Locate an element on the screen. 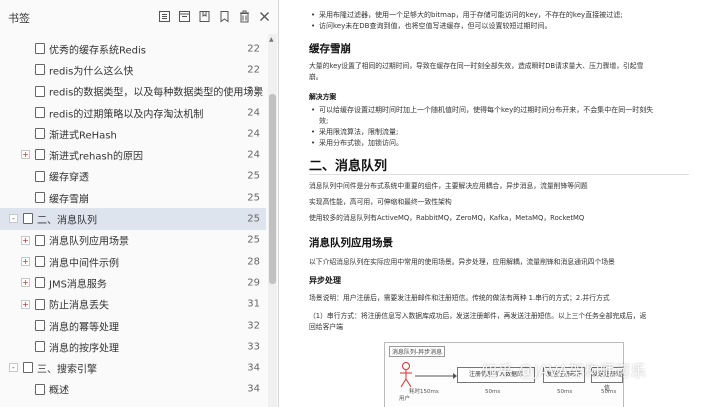 The width and height of the screenshot is (720, 407). bookmark-item: + 消息队列应用场景 25 is located at coordinates (133, 240).